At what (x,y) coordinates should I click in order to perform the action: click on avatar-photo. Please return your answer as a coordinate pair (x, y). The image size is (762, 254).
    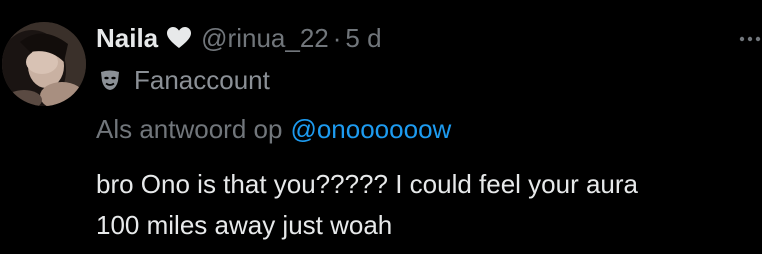
    Looking at the image, I should click on (44, 64).